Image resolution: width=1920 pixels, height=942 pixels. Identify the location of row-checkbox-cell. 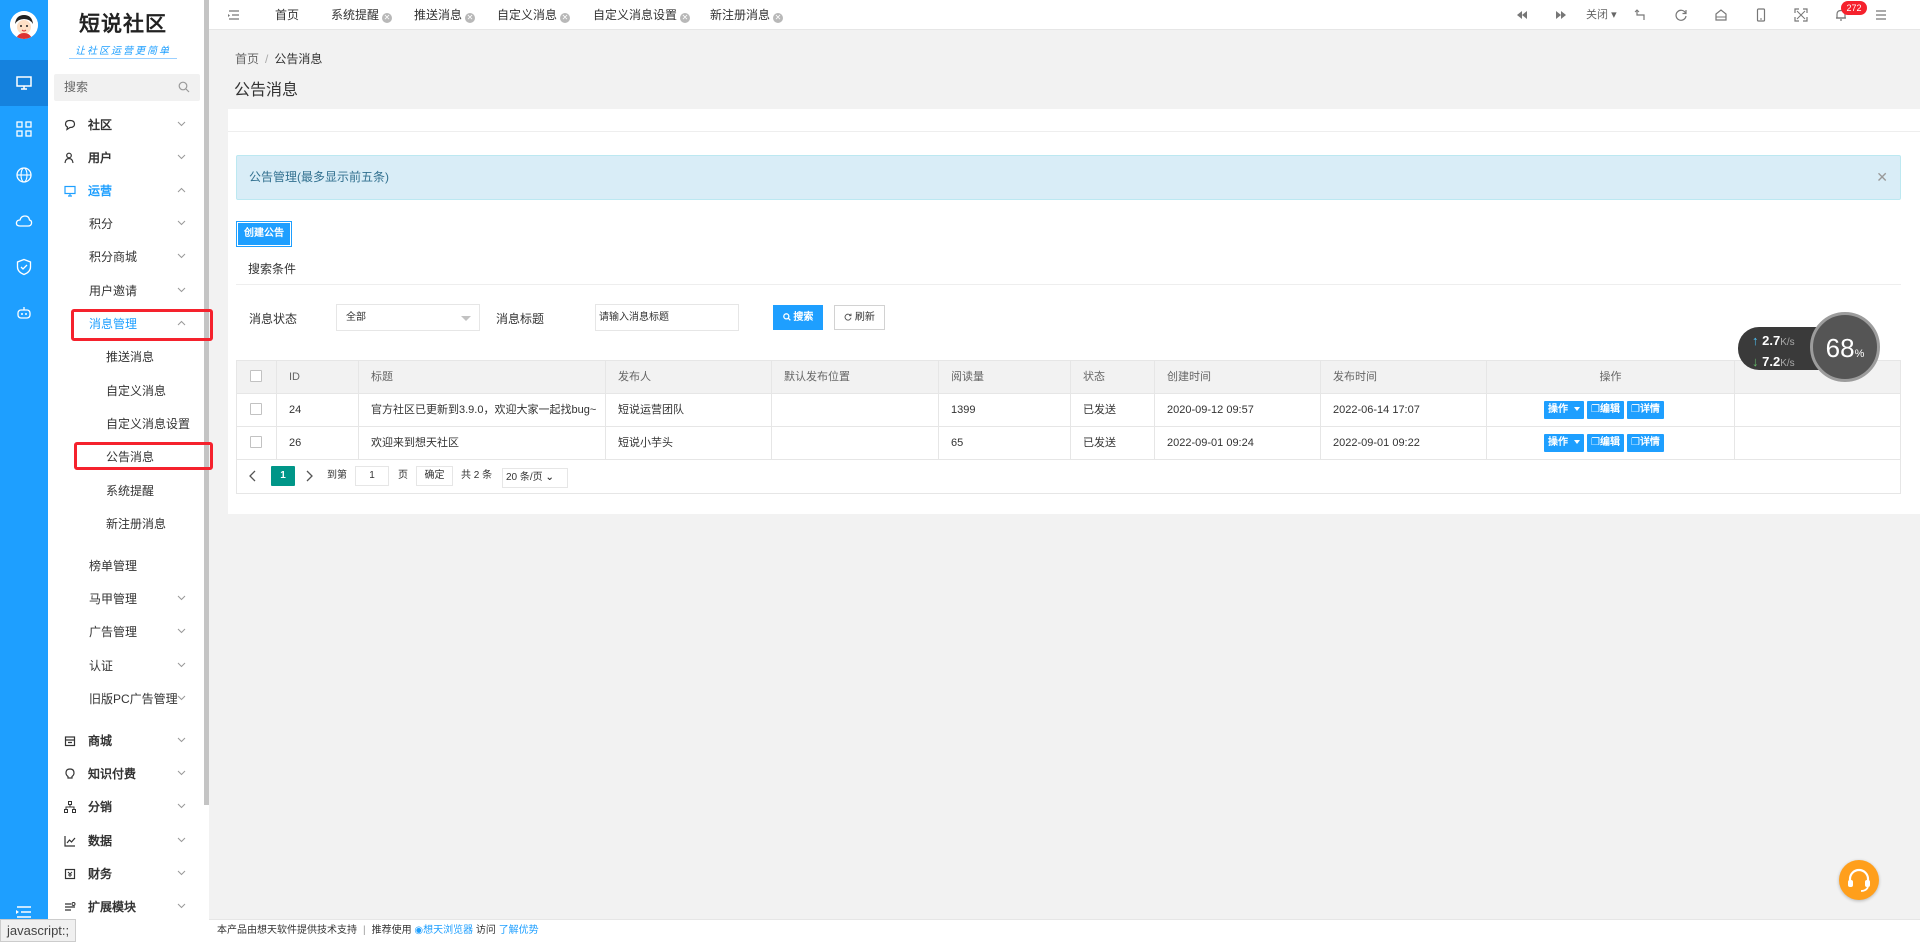
(257, 410).